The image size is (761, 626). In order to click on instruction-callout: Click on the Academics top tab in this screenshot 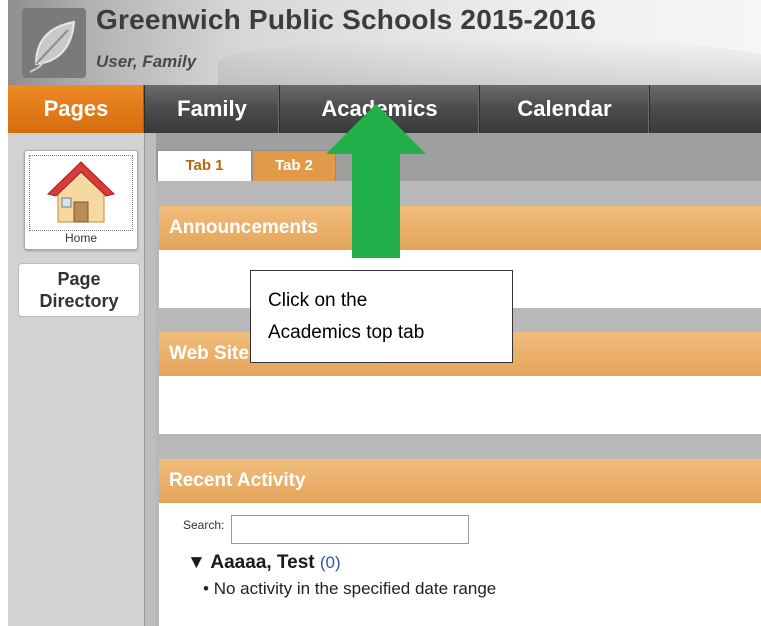, I will do `click(381, 316)`.